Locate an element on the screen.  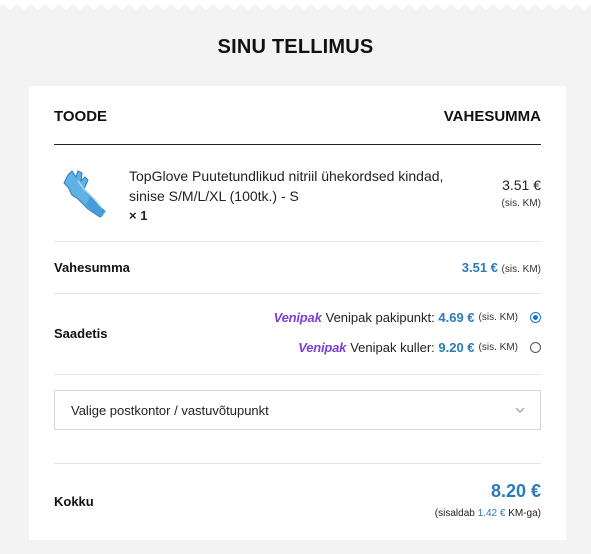
shipping-label: Saadetis is located at coordinates (81, 333).